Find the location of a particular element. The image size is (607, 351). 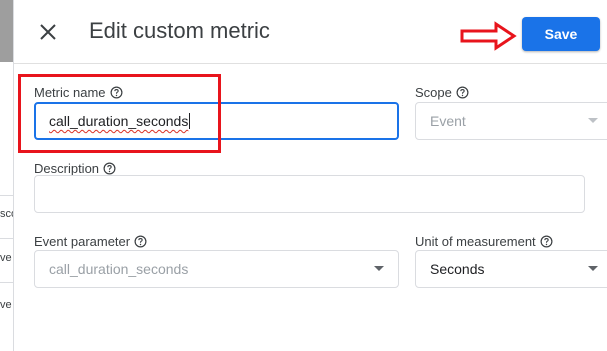

close-button is located at coordinates (48, 32).